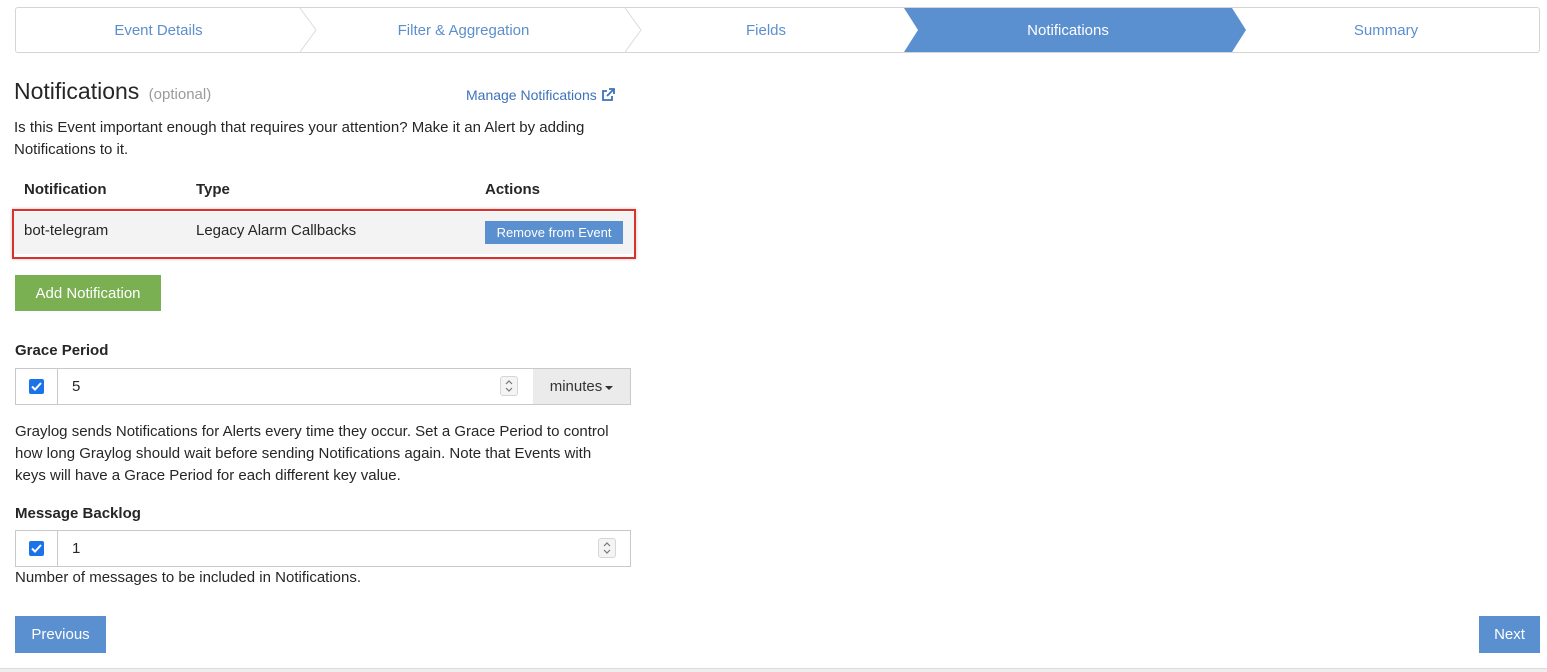 Image resolution: width=1547 pixels, height=672 pixels. Describe the element at coordinates (576, 386) in the screenshot. I see `grace-period-unit: minutes` at that location.